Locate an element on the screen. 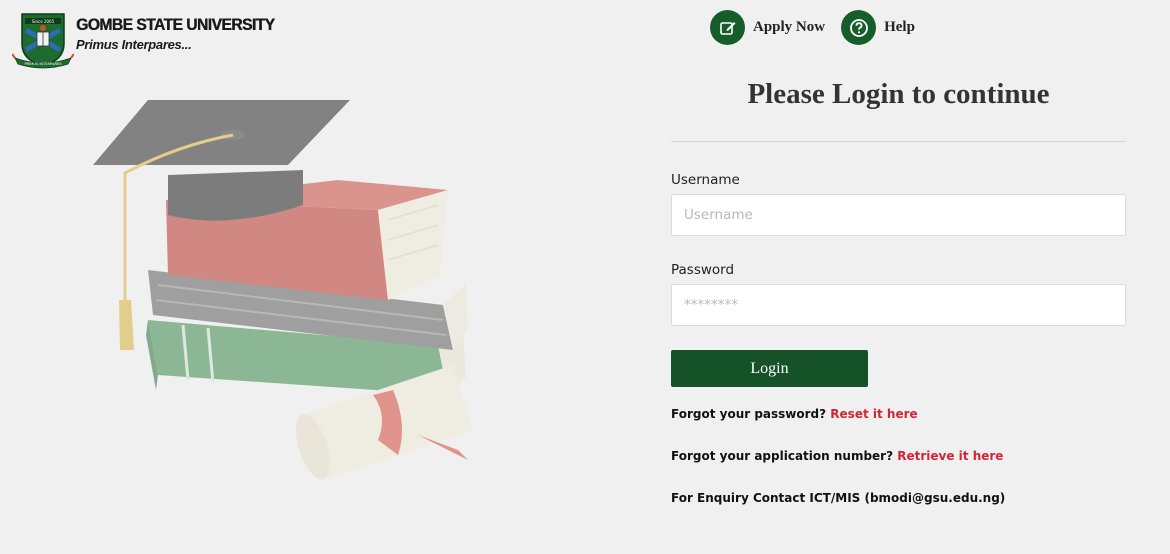 This screenshot has height=554, width=1170. svg-text: Since 2005 is located at coordinates (43, 21).